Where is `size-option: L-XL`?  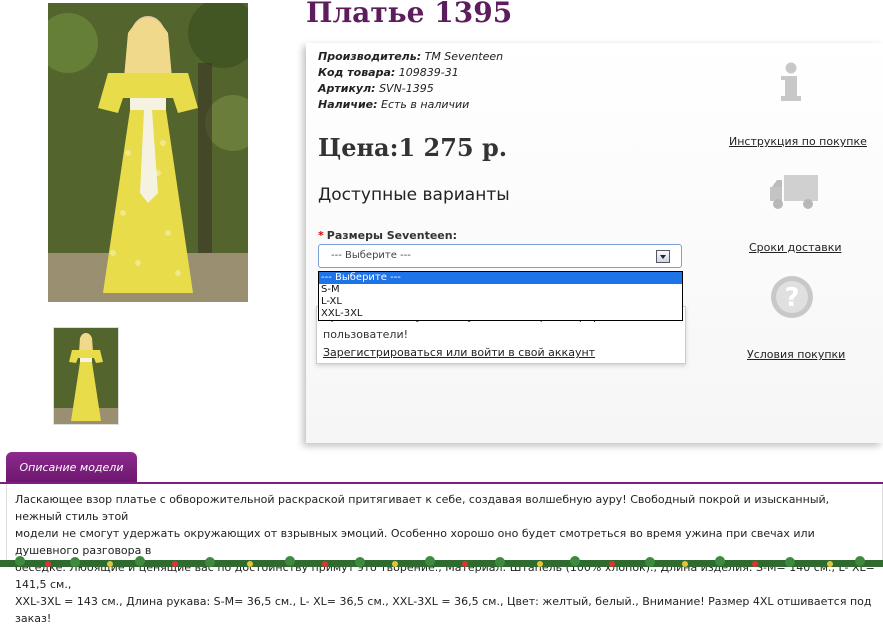
size-option: L-XL is located at coordinates (500, 302).